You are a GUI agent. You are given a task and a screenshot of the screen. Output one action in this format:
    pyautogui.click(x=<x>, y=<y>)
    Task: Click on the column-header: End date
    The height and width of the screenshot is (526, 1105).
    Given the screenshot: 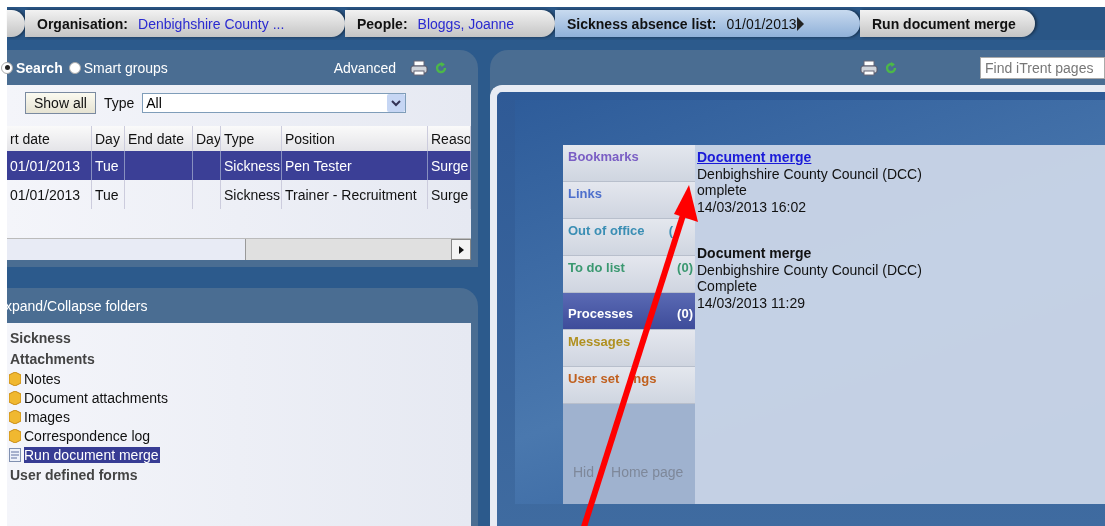 What is the action you would take?
    pyautogui.click(x=159, y=138)
    